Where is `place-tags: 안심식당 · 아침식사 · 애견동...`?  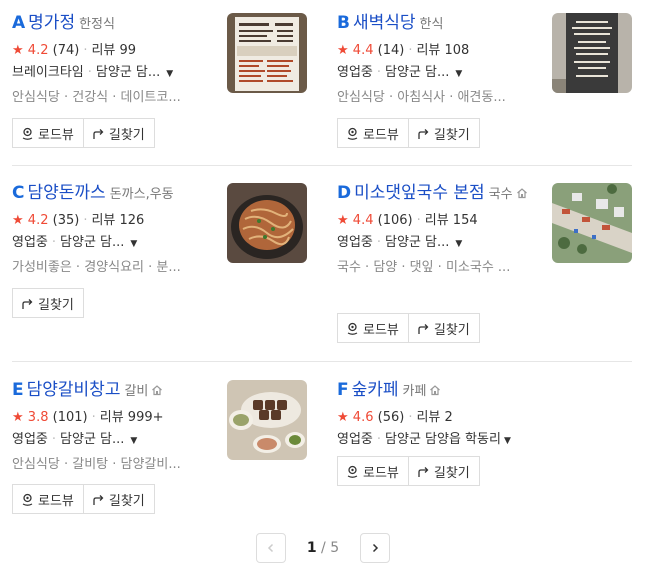
place-tags: 안심식당 · 아침식사 · 애견동... is located at coordinates (421, 97).